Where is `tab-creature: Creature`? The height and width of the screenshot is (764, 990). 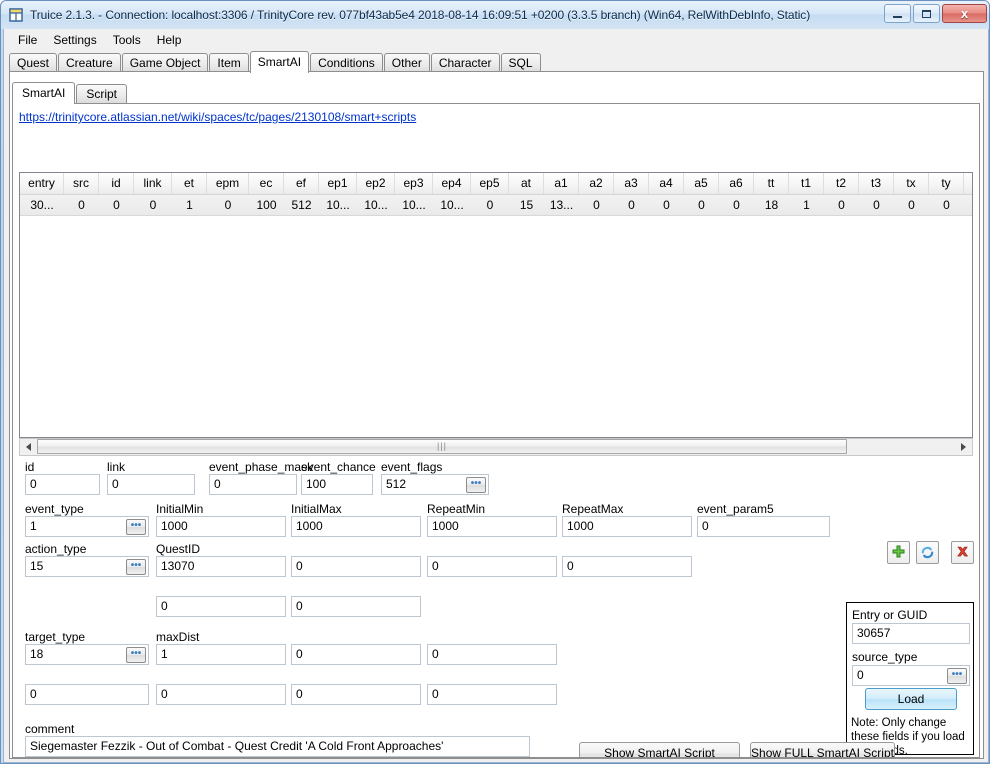 tab-creature: Creature is located at coordinates (89, 62).